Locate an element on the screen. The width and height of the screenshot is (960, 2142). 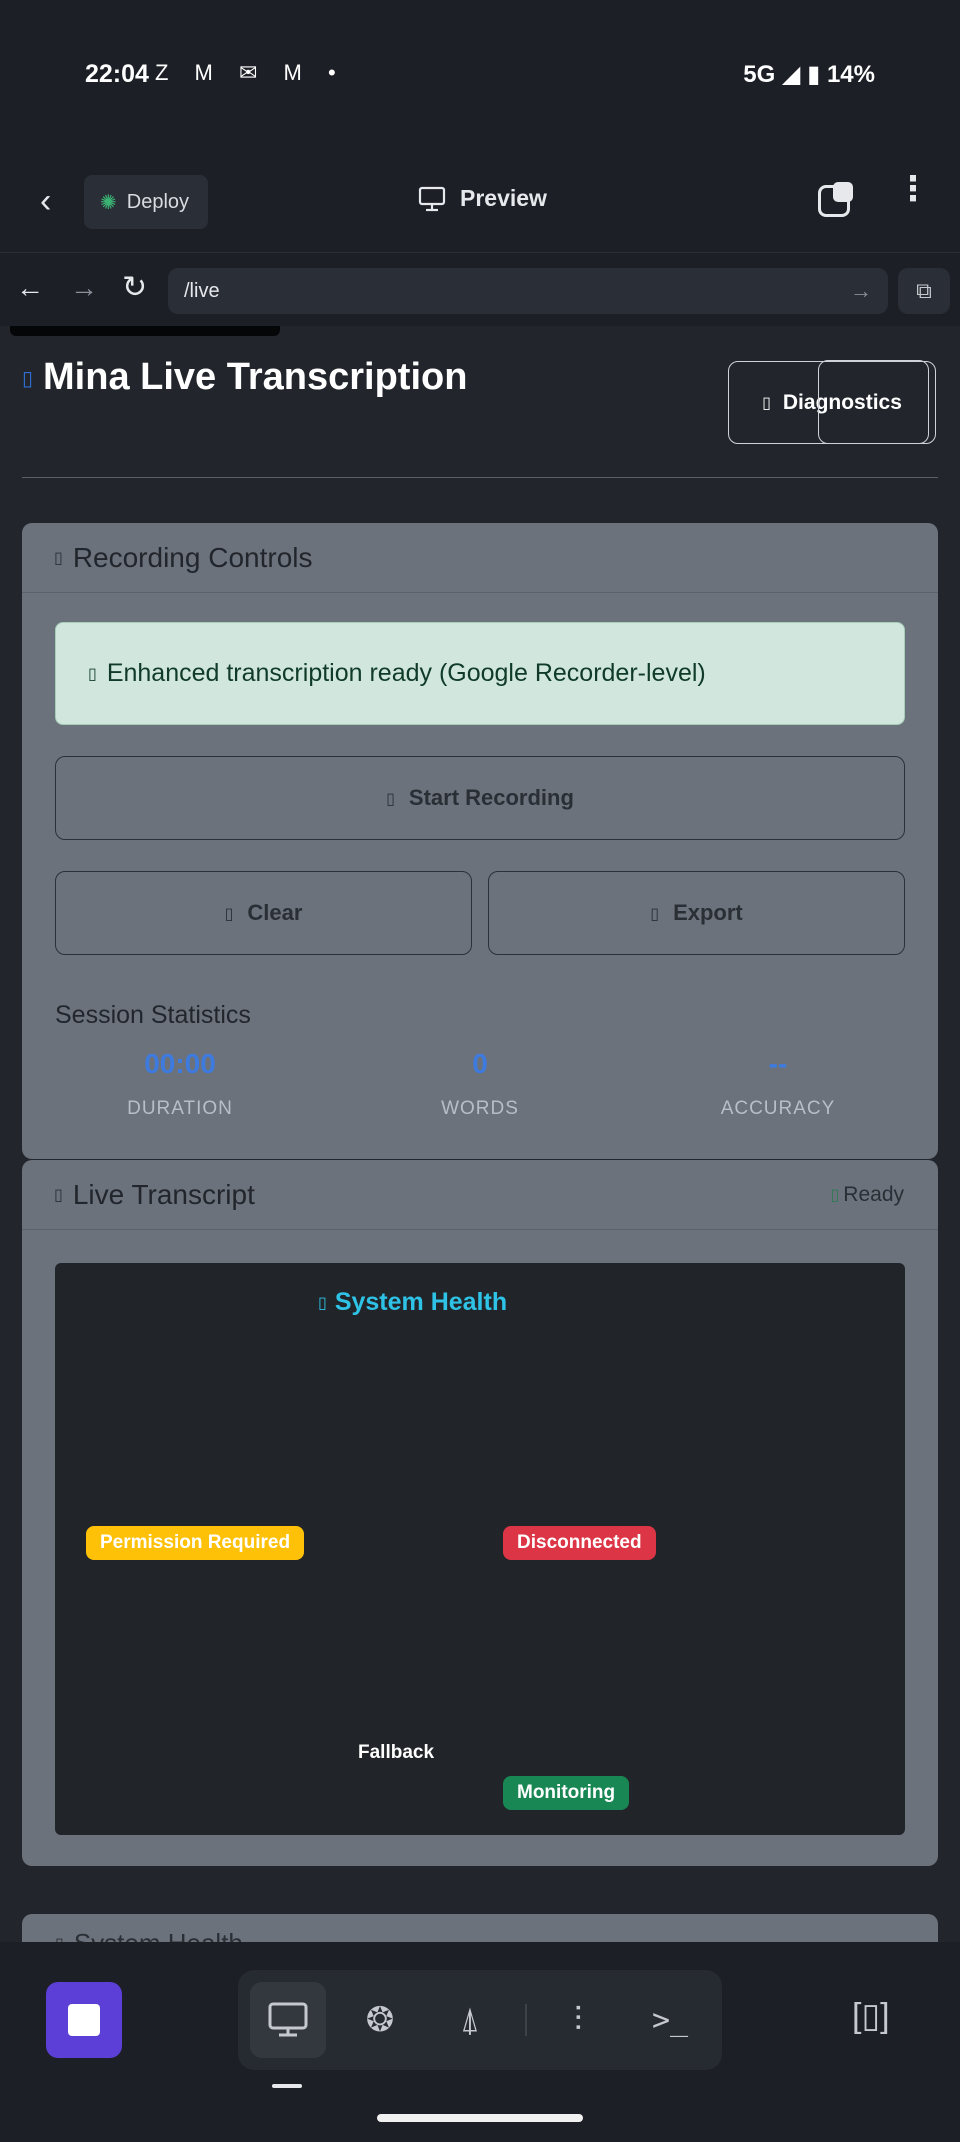
preview-title: Preview is located at coordinates (482, 198).